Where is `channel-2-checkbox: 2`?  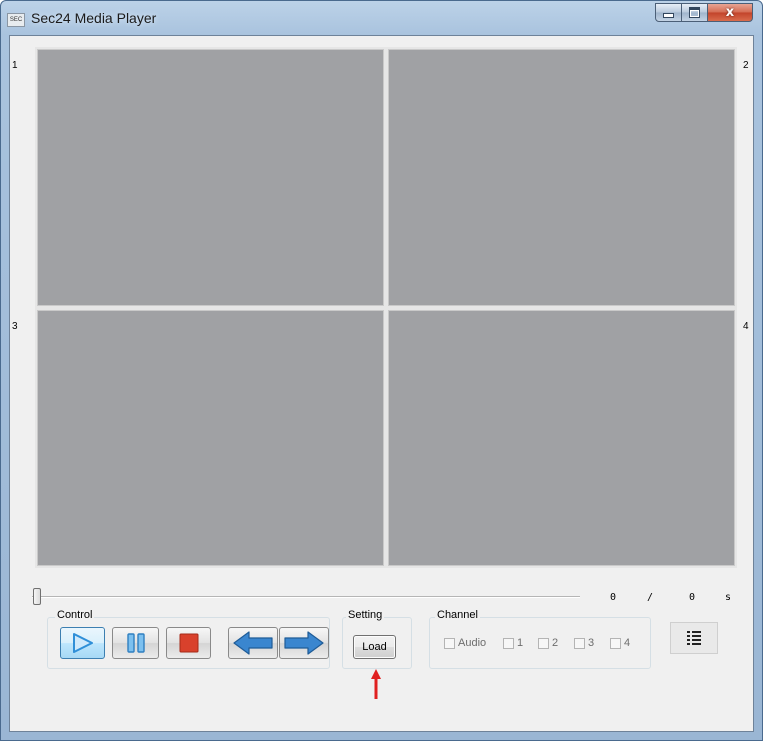
channel-2-checkbox: 2 is located at coordinates (548, 643).